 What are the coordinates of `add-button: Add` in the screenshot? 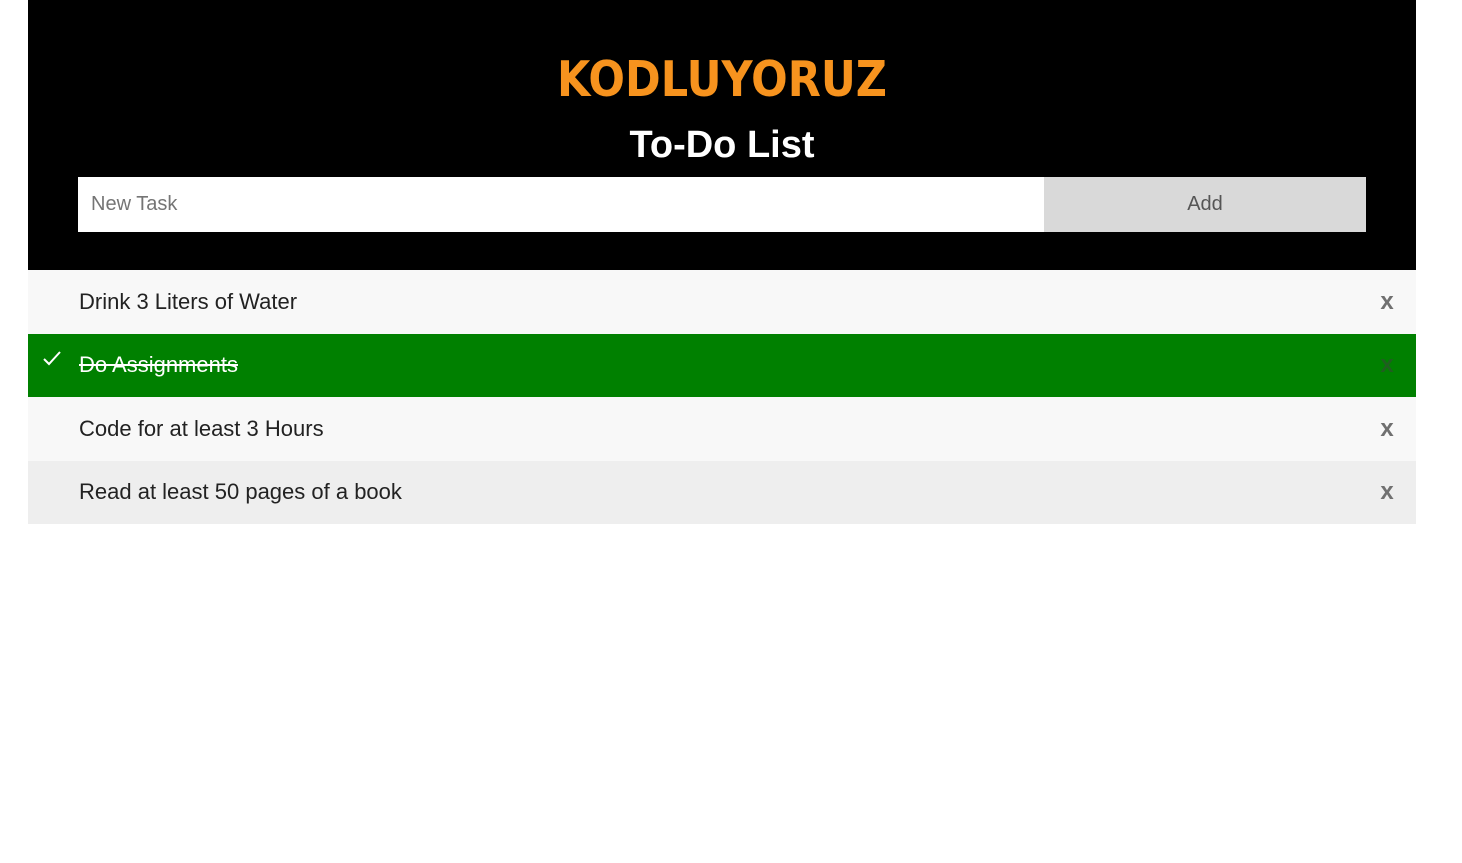 It's located at (1205, 204).